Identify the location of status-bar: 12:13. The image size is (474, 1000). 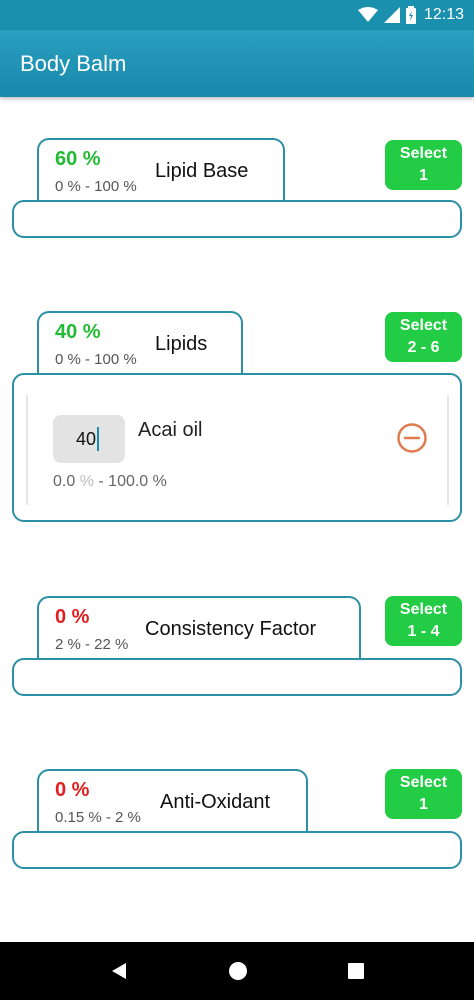
(237, 15).